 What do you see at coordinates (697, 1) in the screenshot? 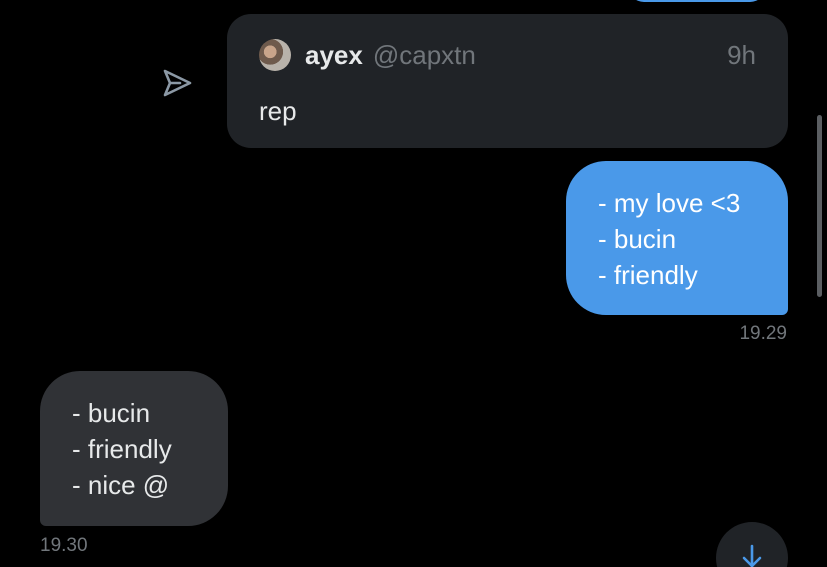
I see `previous-message-bubble` at bounding box center [697, 1].